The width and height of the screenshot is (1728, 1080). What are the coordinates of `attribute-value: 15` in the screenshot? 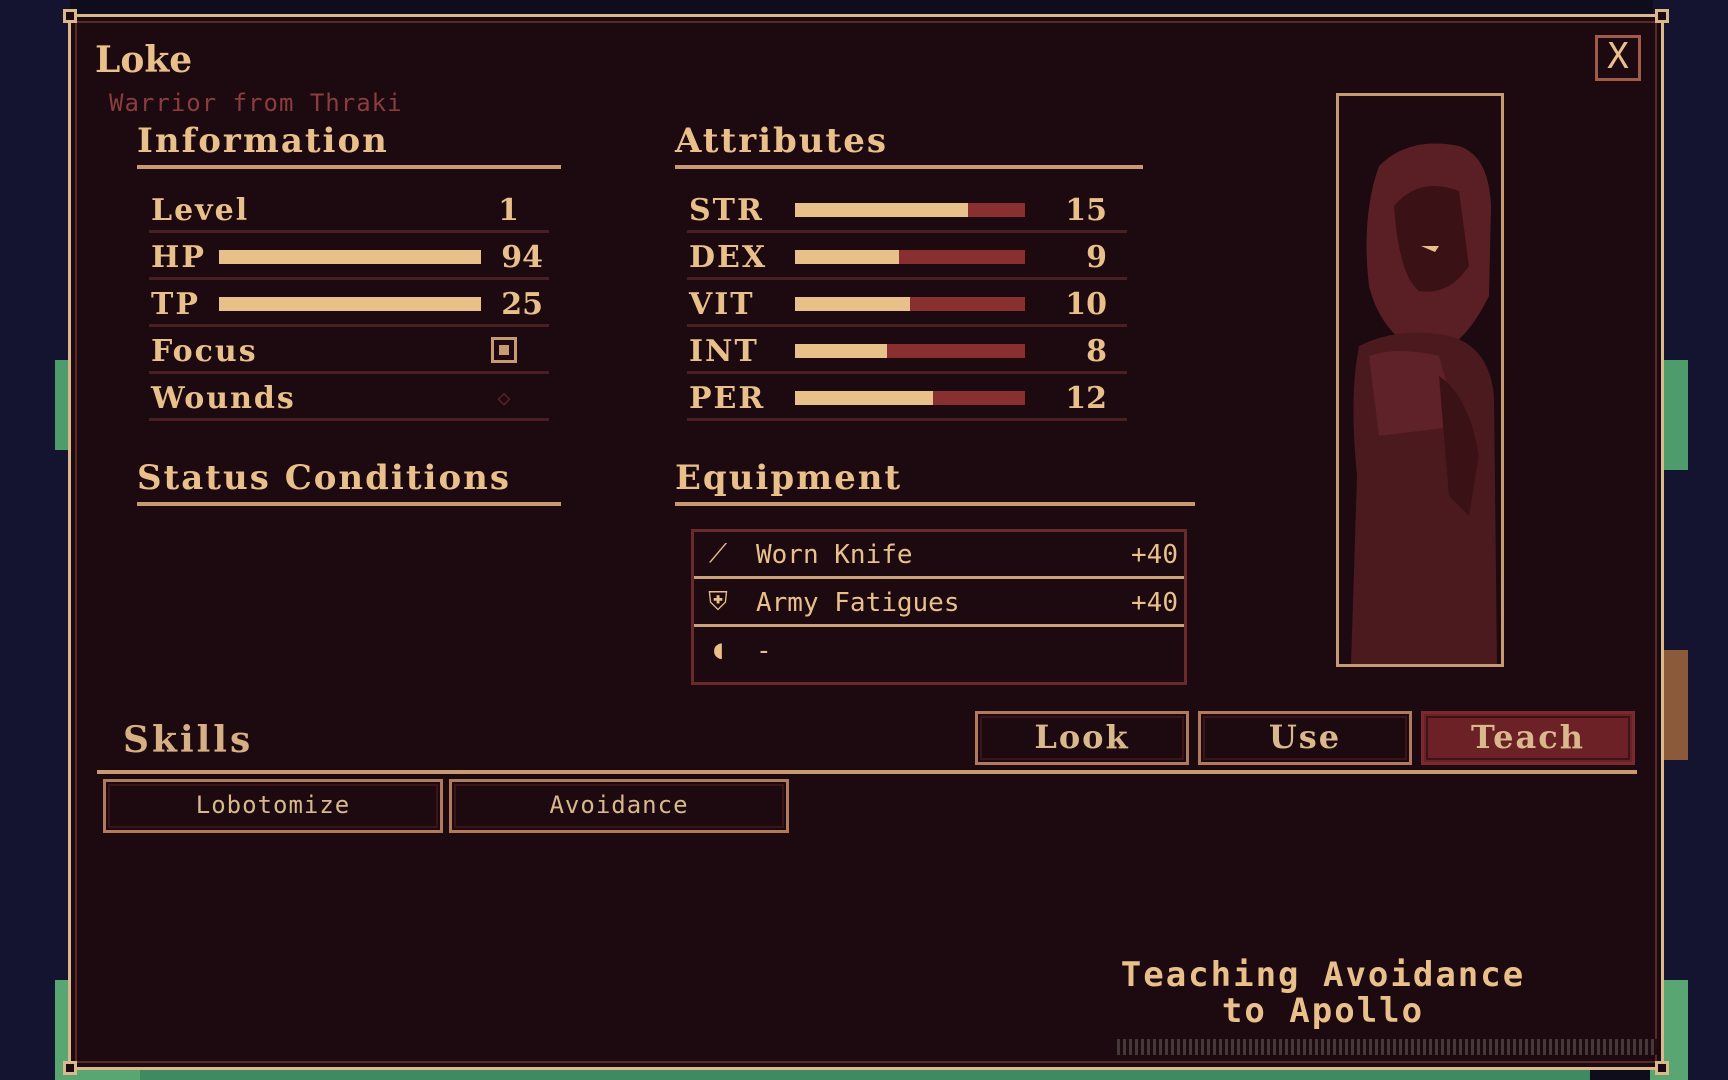 It's located at (1086, 210).